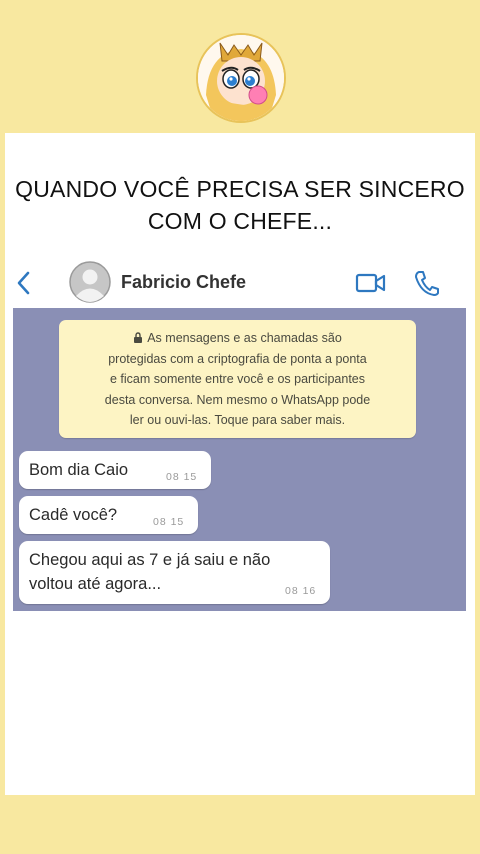 The height and width of the screenshot is (854, 480). What do you see at coordinates (150, 560) in the screenshot?
I see `message-text: Chegou aqui as 7 e já saiu e não` at bounding box center [150, 560].